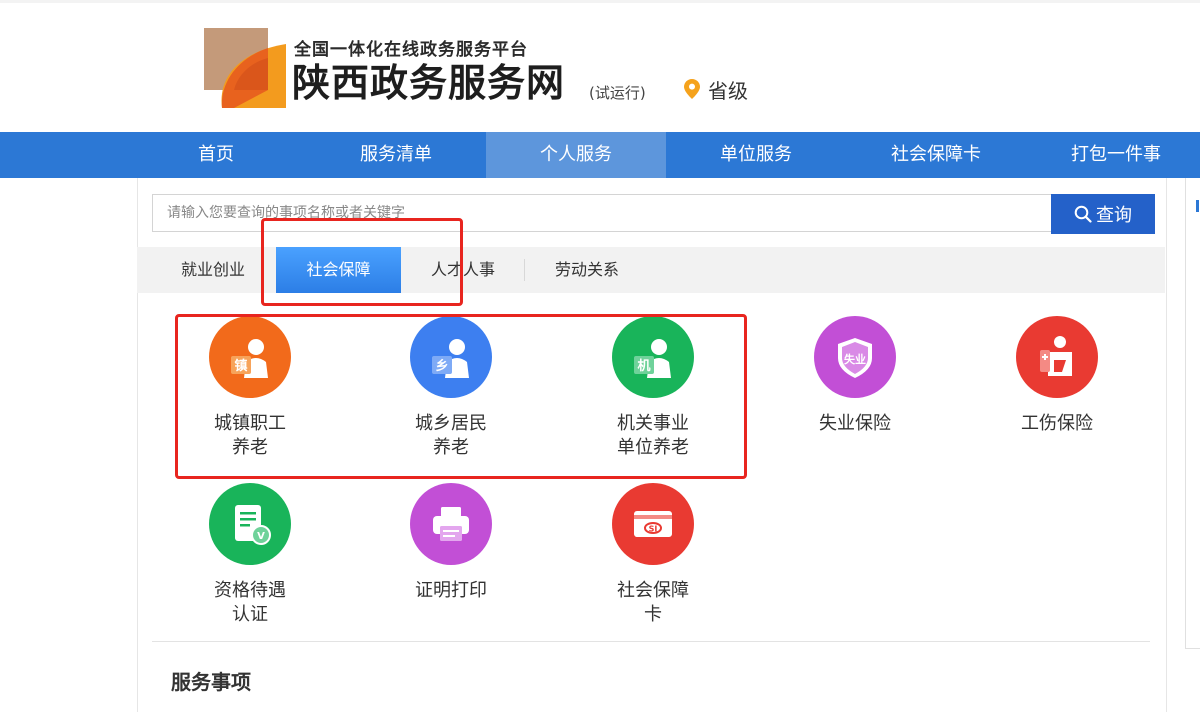  I want to click on main-nav: 首页 服务清单 个人服务 单位服务 社会保障卡 打包一件事, so click(600, 155).